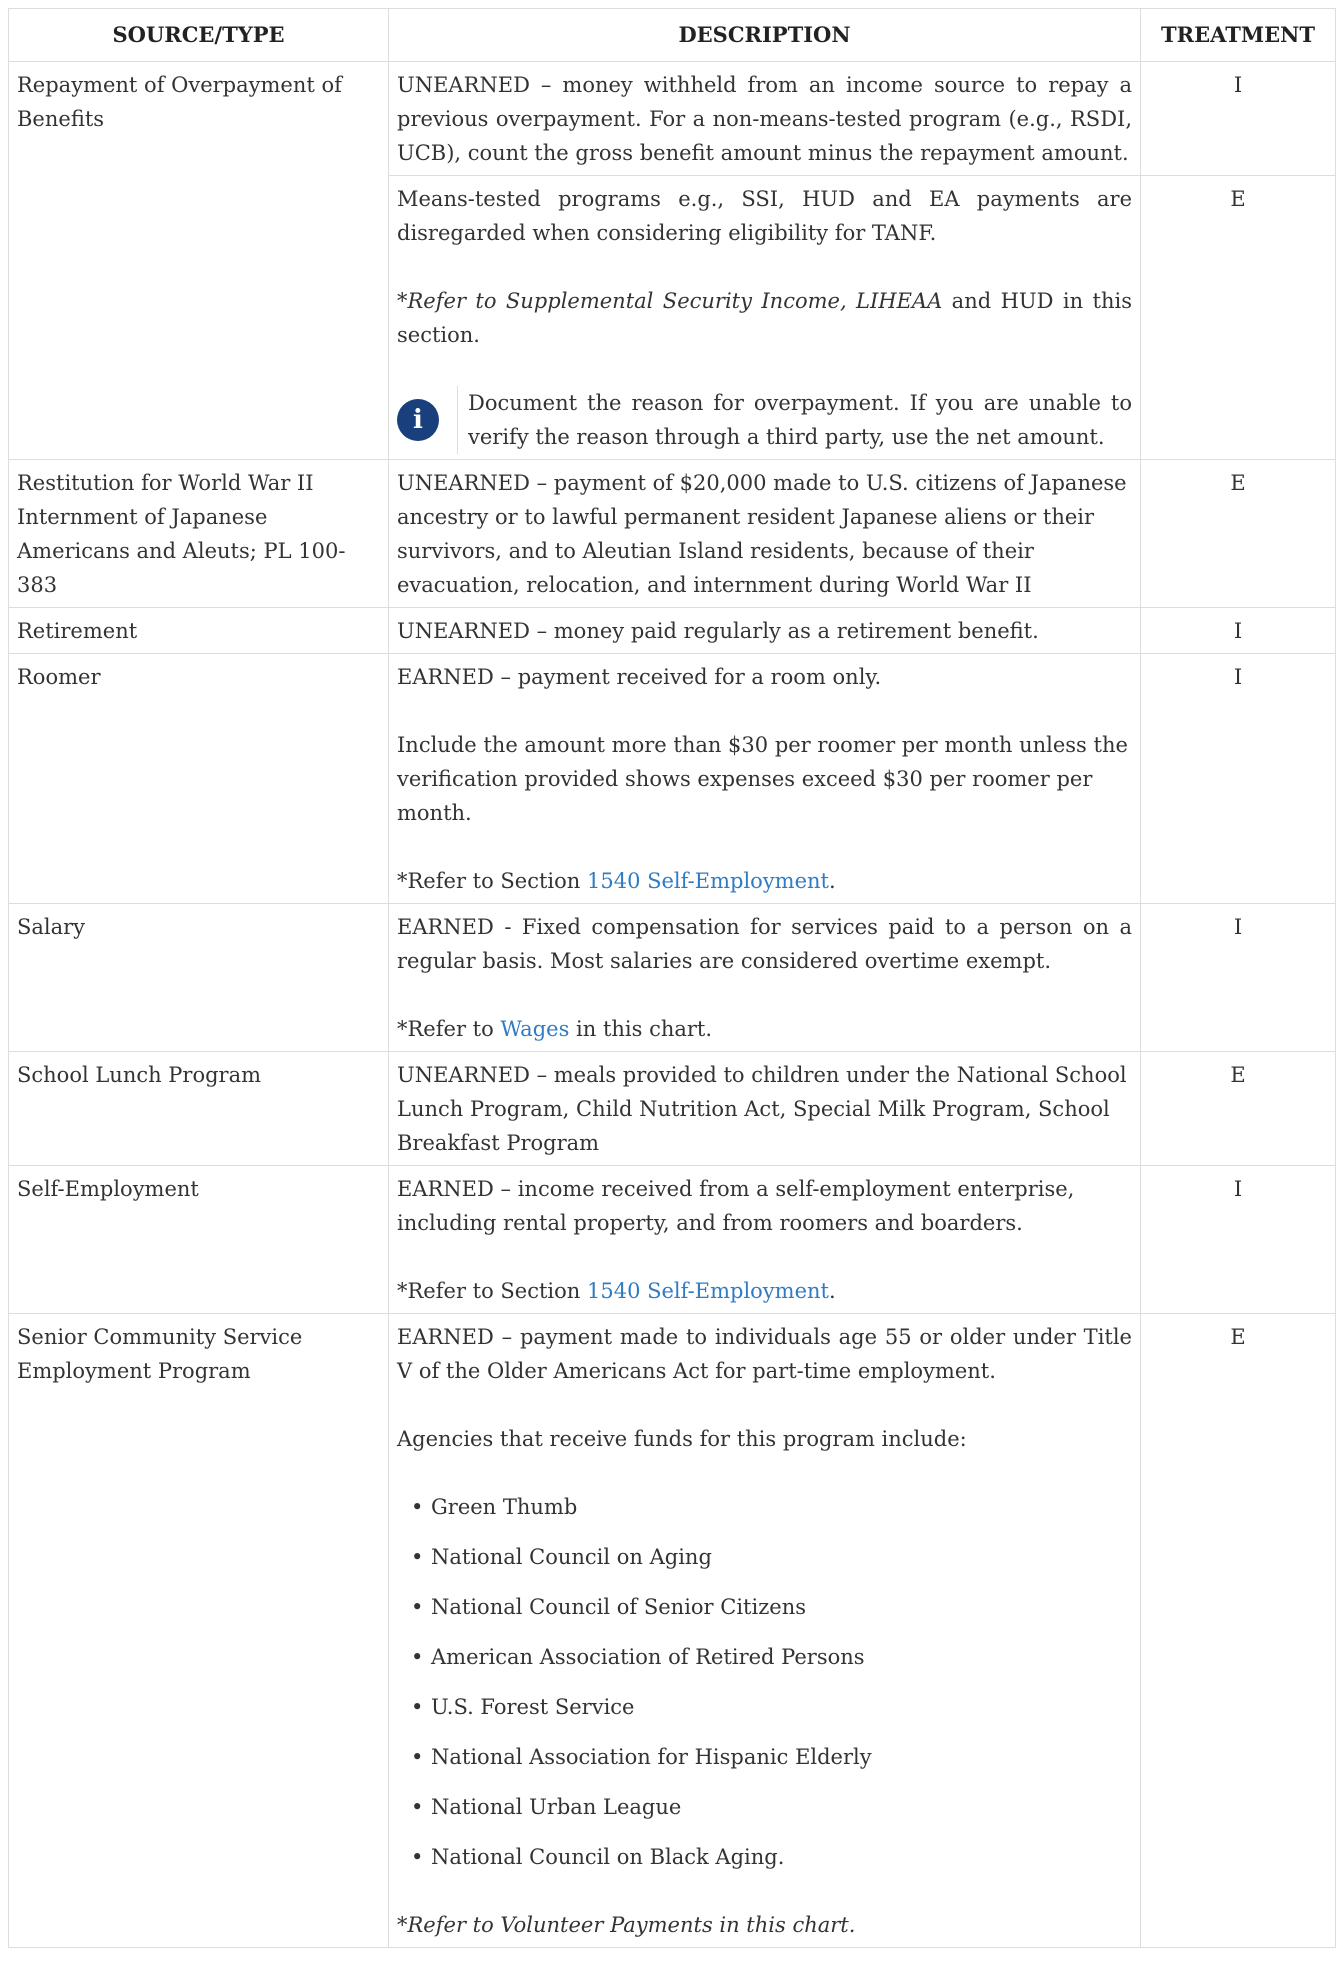 The image size is (1341, 1966). Describe the element at coordinates (534, 1029) in the screenshot. I see `wages-link: Wages` at that location.